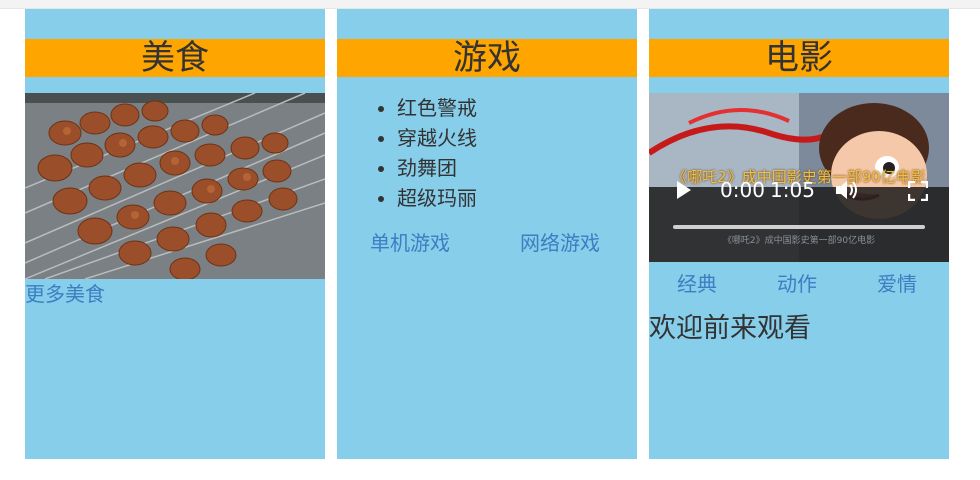 This screenshot has height=480, width=980. Describe the element at coordinates (918, 191) in the screenshot. I see `fullscreen-icon` at that location.